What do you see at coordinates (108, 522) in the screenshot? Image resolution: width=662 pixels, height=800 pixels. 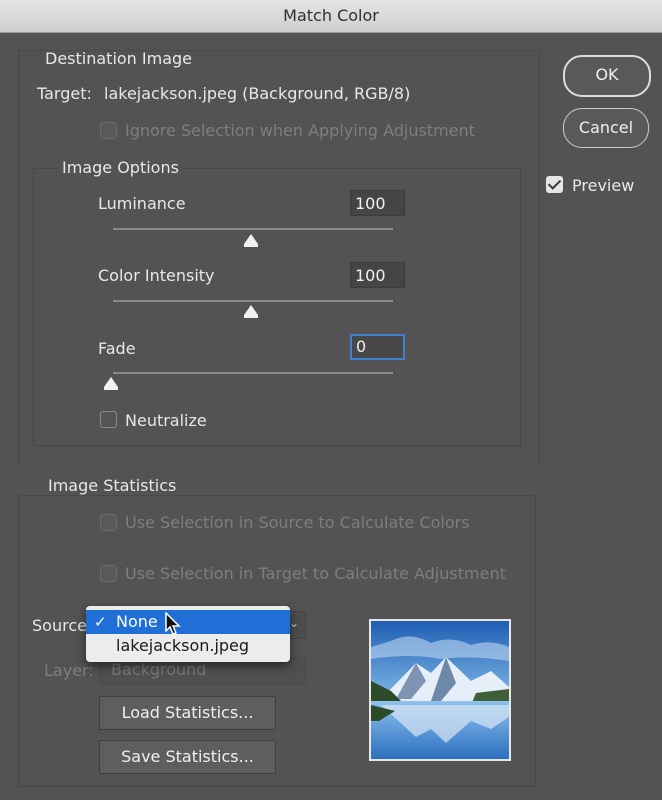 I see `use-selection-source-checkbox` at bounding box center [108, 522].